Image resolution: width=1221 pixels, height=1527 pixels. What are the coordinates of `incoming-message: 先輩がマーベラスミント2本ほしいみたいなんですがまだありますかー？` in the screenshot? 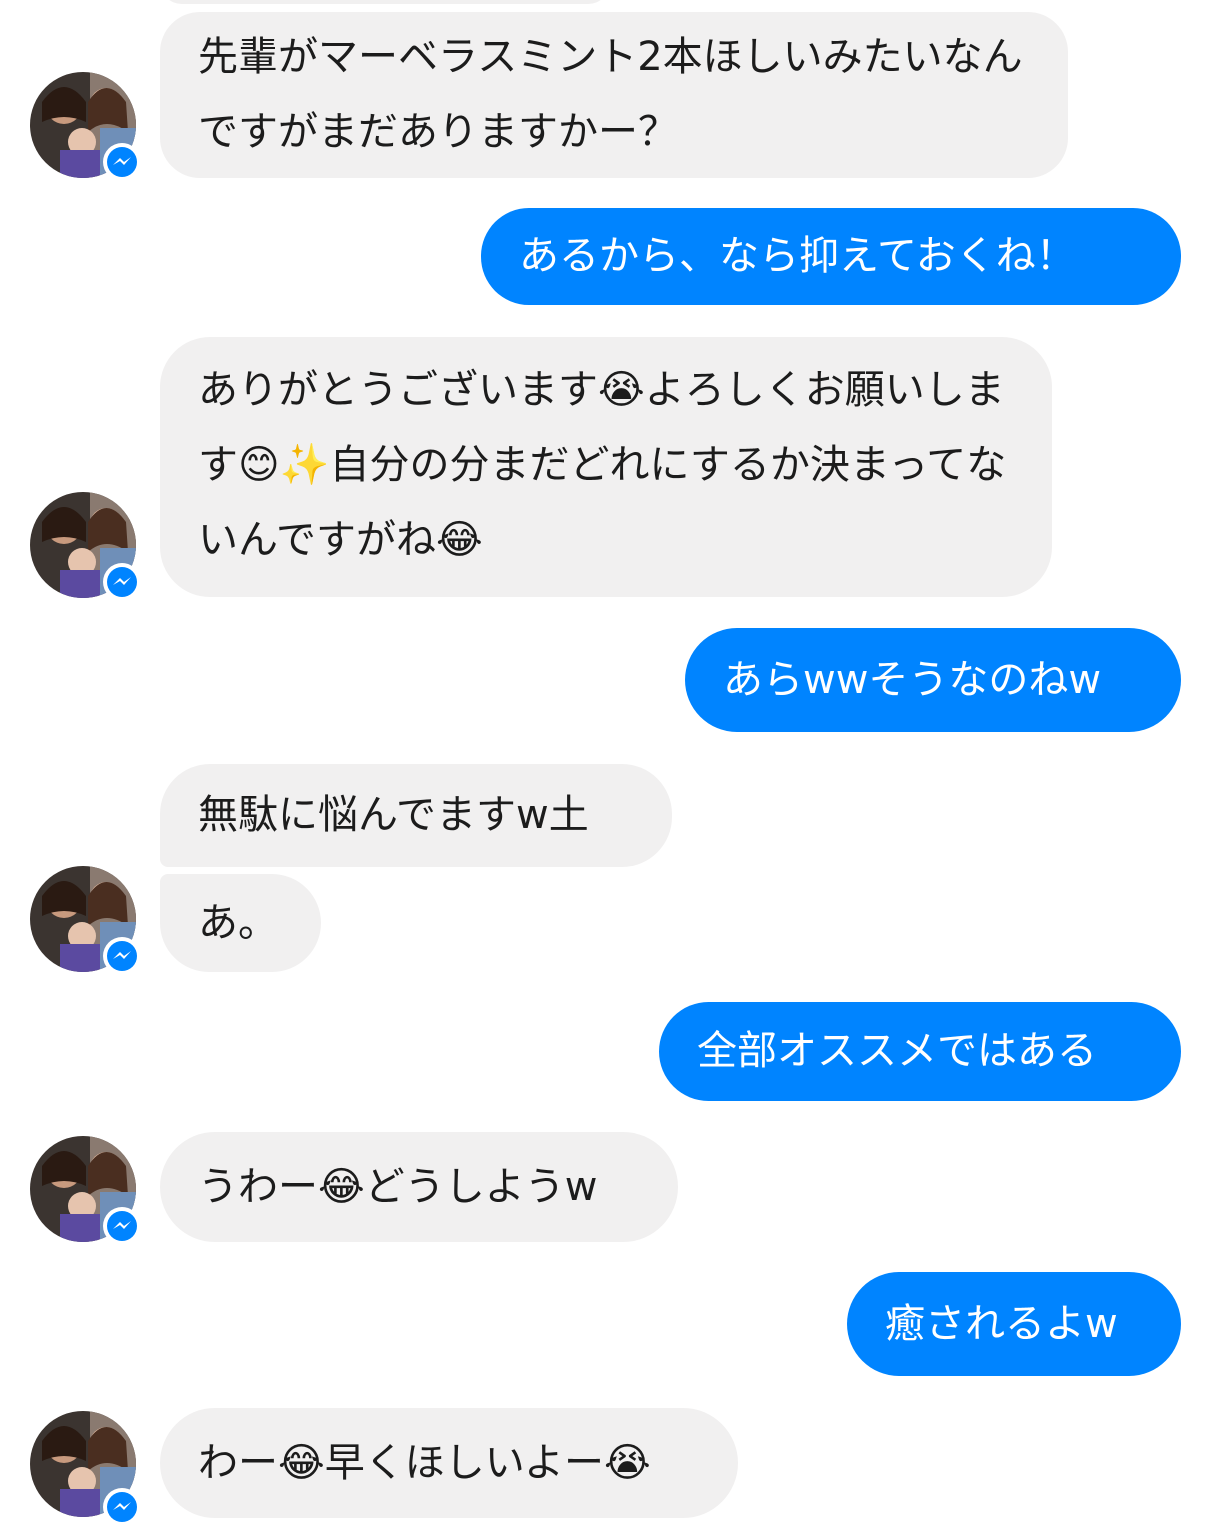 It's located at (614, 95).